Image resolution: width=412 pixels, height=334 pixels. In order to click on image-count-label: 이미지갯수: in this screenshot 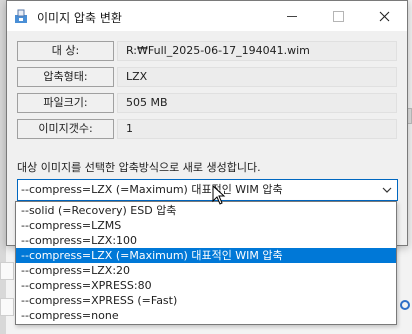, I will do `click(65, 129)`.